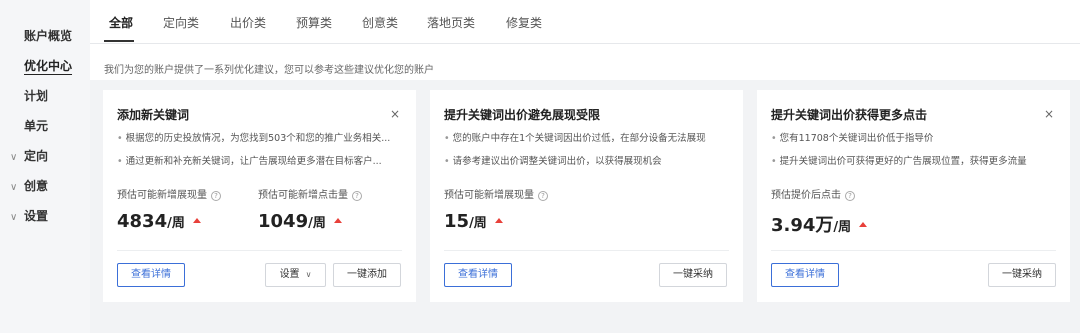 Image resolution: width=1080 pixels, height=333 pixels. What do you see at coordinates (303, 195) in the screenshot?
I see `metric-label-text: 预估可能新增点击量` at bounding box center [303, 195].